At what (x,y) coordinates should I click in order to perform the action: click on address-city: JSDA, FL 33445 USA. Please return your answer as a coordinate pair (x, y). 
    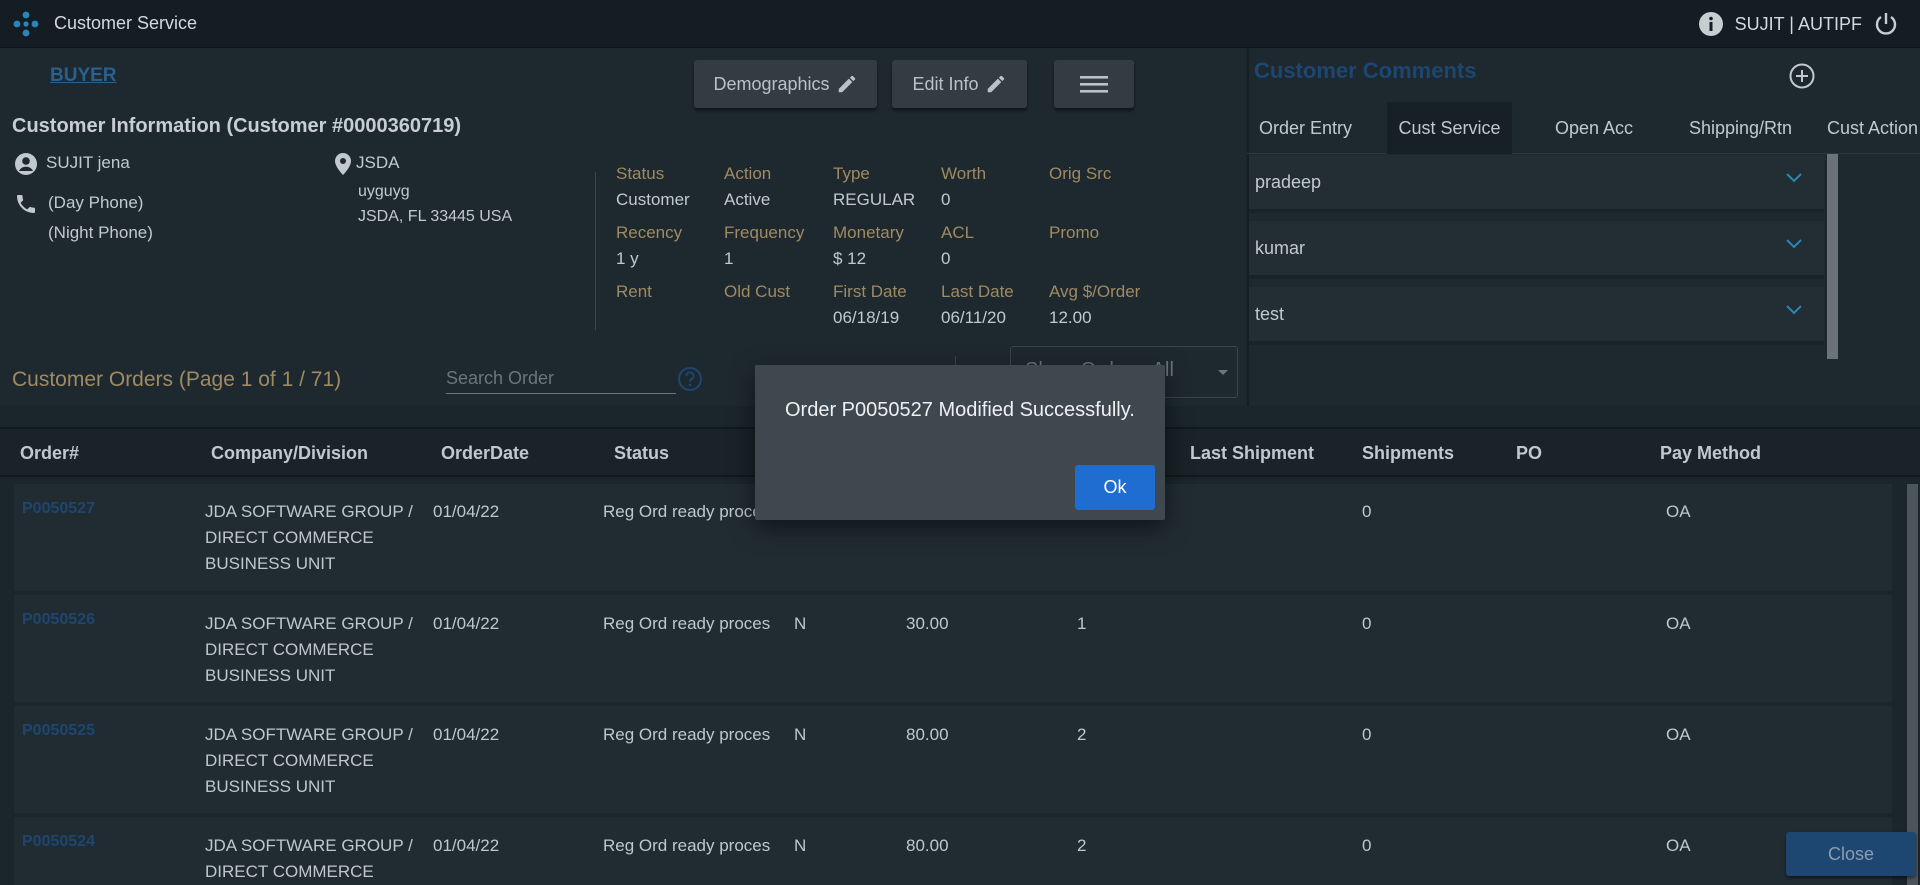
    Looking at the image, I should click on (435, 216).